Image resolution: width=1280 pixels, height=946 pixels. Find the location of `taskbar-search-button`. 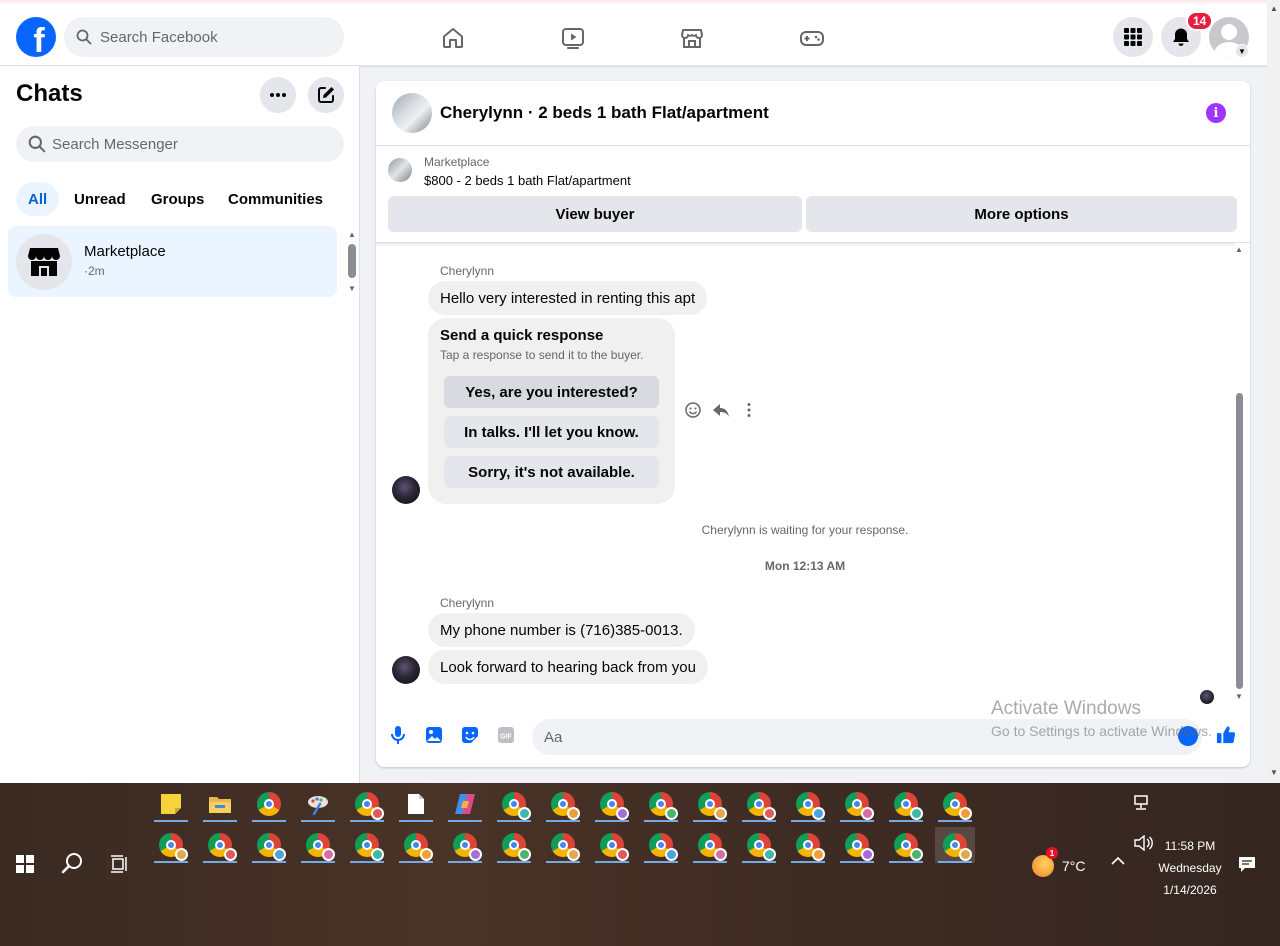

taskbar-search-button is located at coordinates (72, 865).